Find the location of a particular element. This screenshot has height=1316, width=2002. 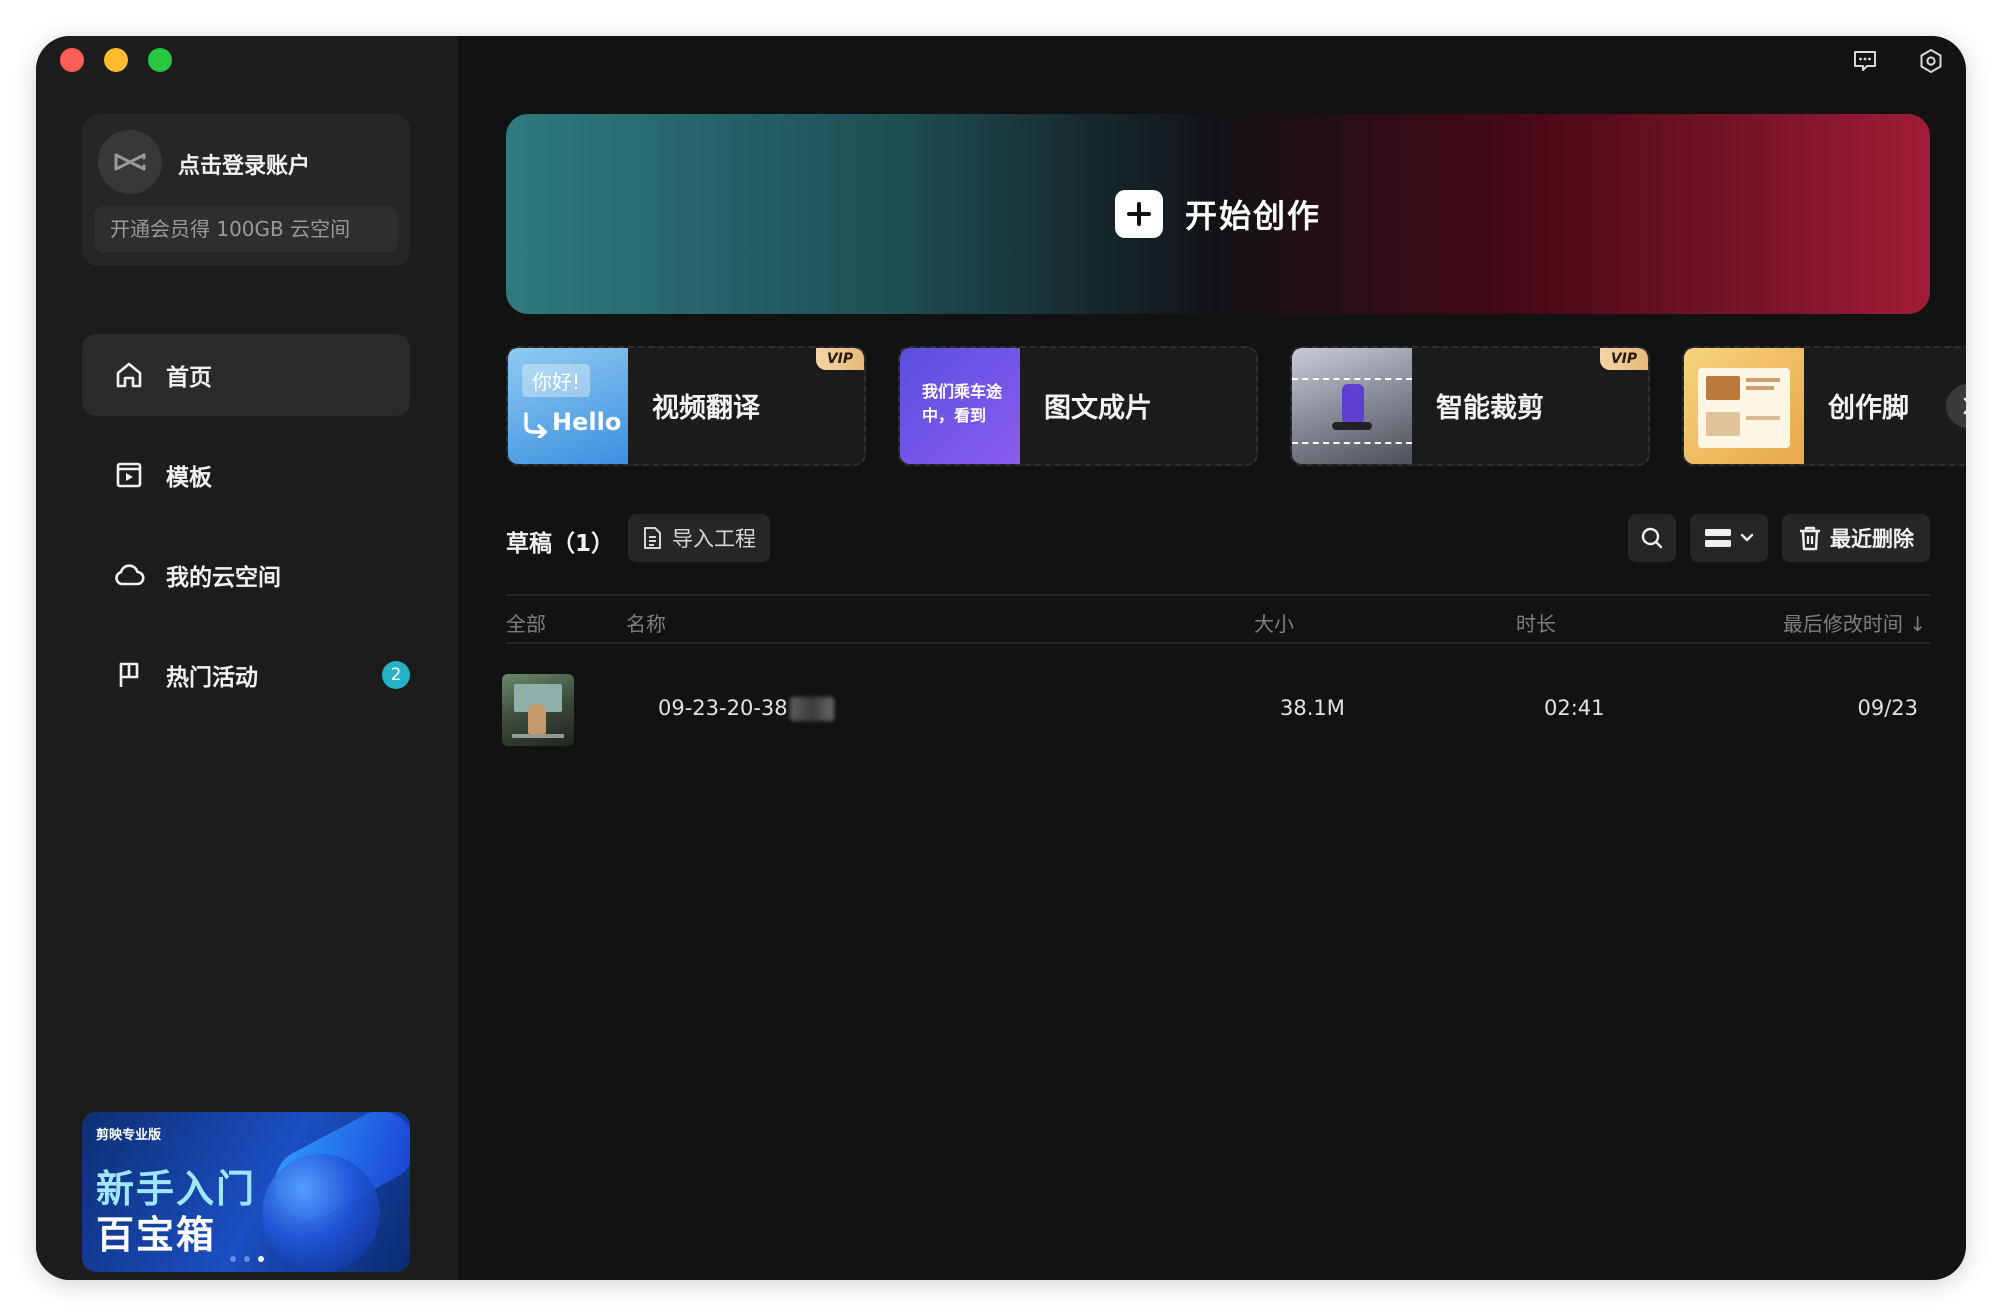

close-window-button is located at coordinates (72, 60).